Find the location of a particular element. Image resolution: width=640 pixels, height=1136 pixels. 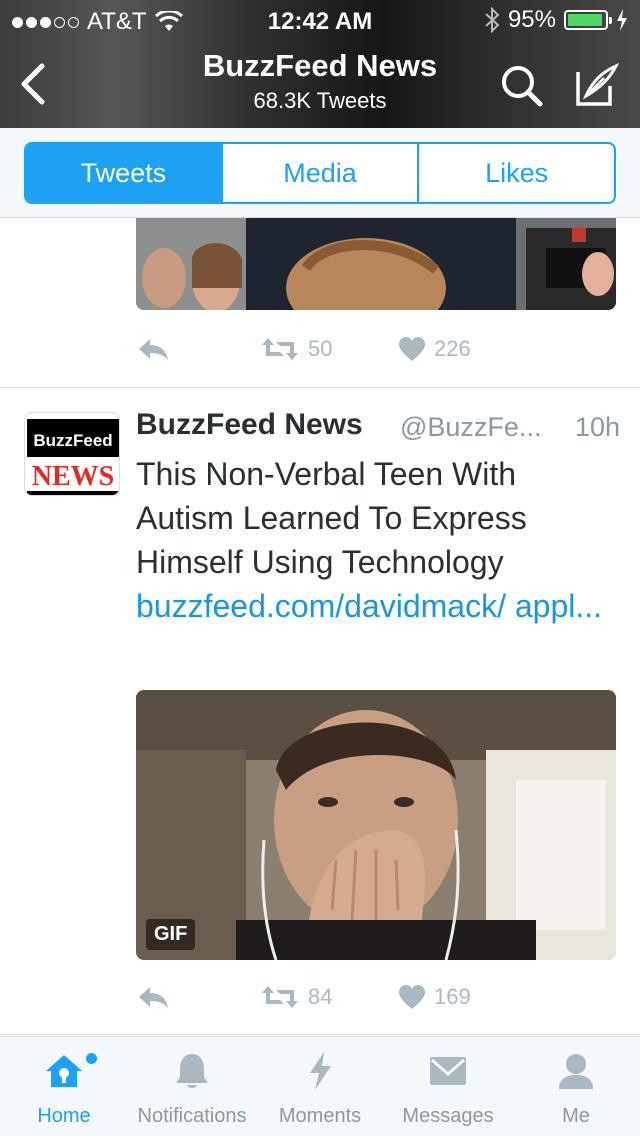

svg-text: BuzzFeed is located at coordinates (72, 440).